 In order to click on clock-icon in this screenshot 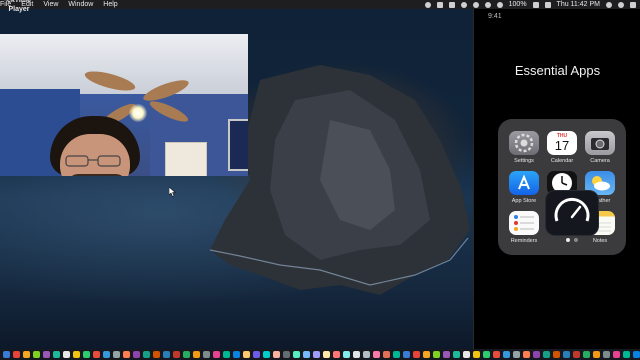, I will do `click(463, 4)`.